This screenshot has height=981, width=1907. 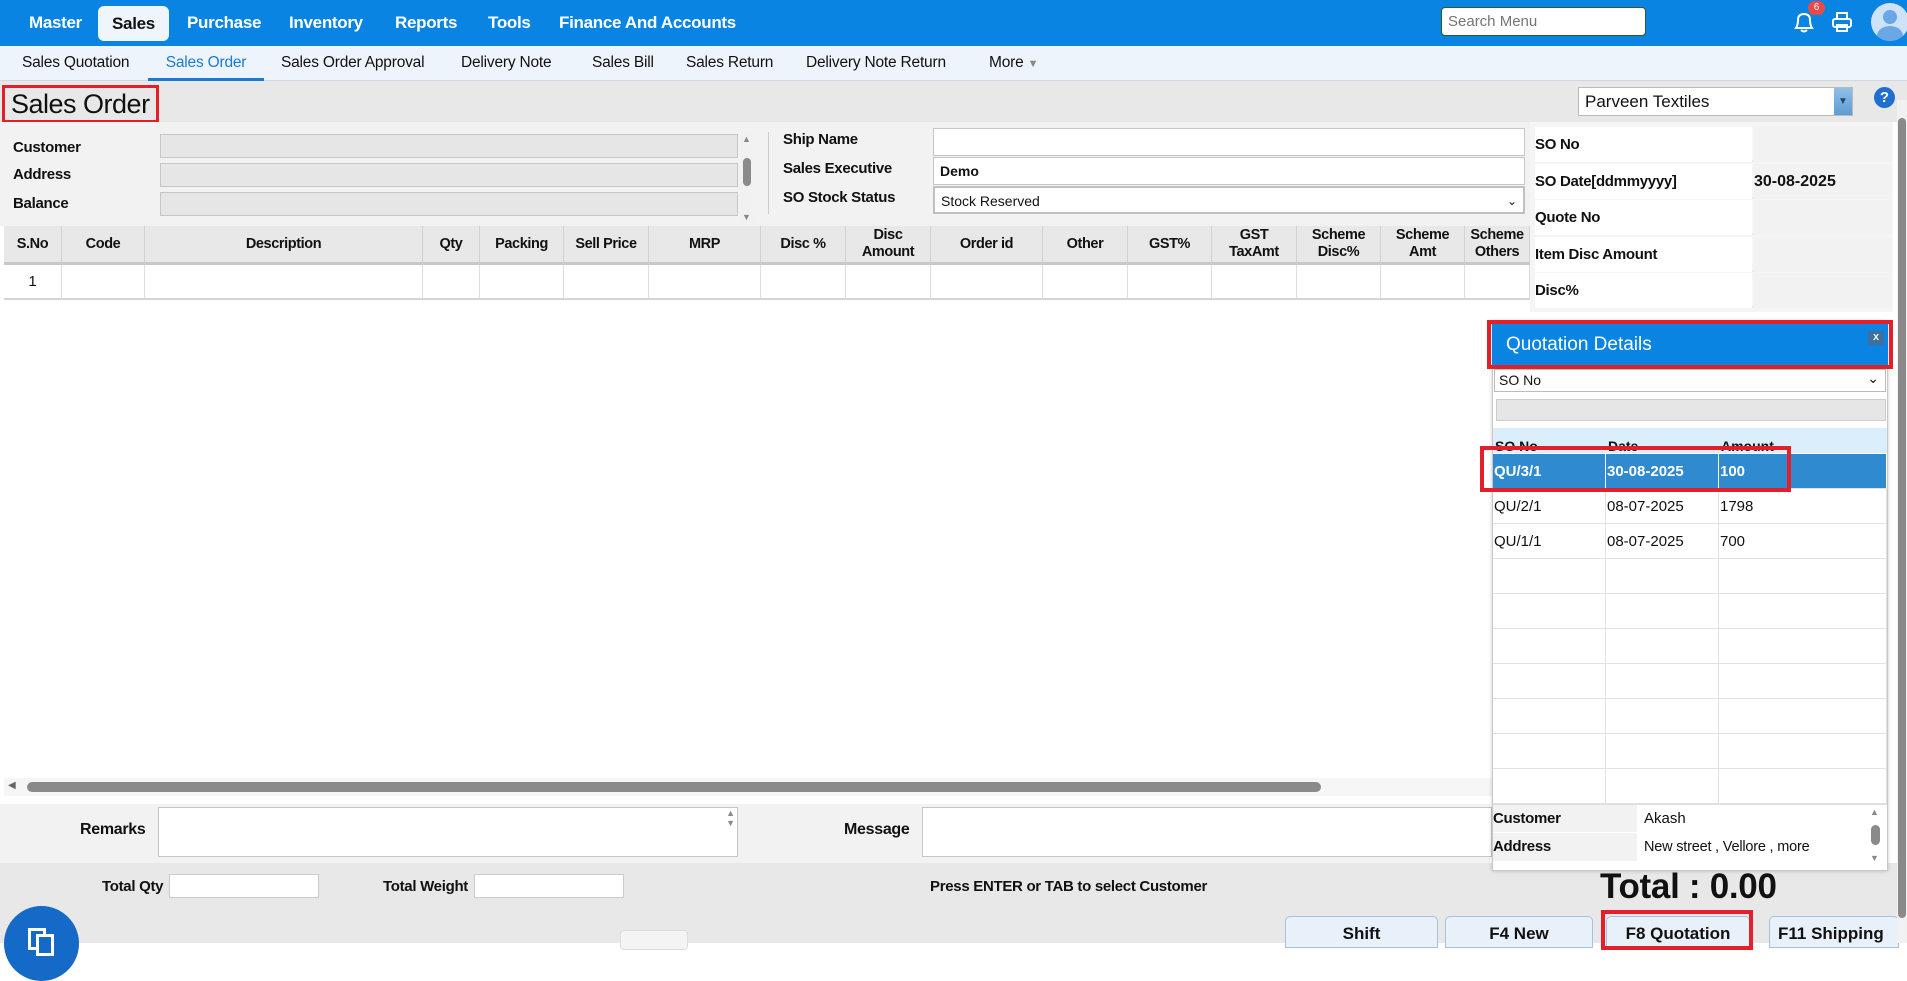 What do you see at coordinates (1549, 541) in the screenshot?
I see `quotation-cell: QU/1/1` at bounding box center [1549, 541].